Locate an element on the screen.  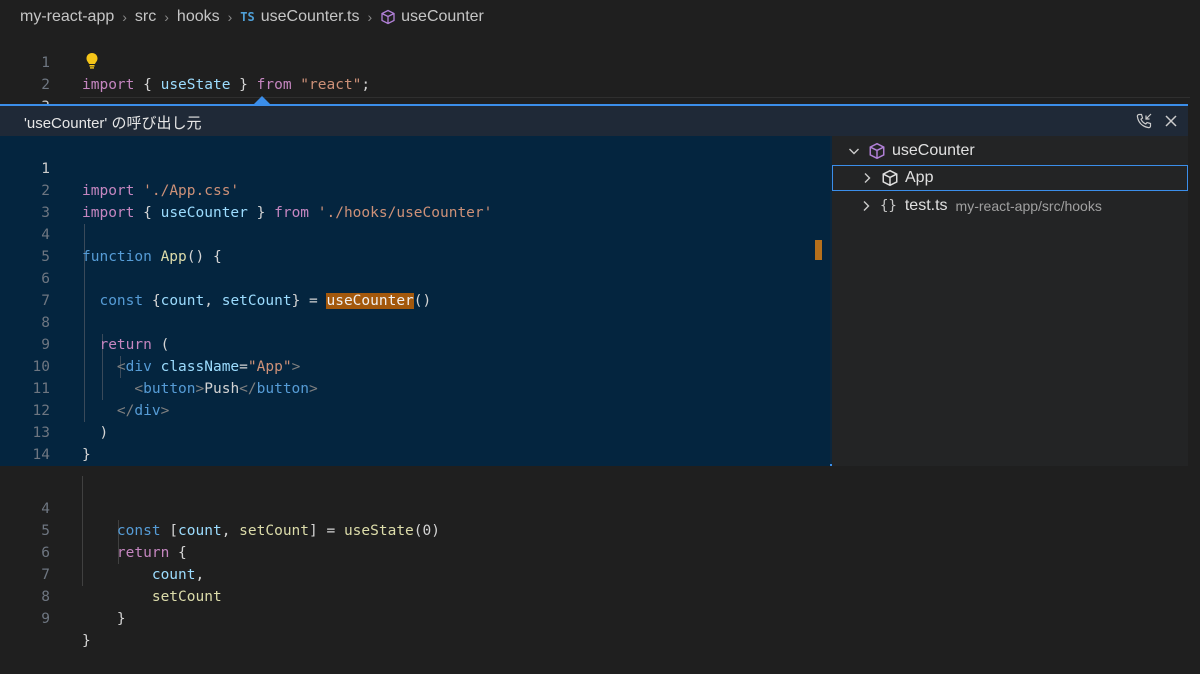
code-line: 7 setCount is located at coordinates (600, 573).